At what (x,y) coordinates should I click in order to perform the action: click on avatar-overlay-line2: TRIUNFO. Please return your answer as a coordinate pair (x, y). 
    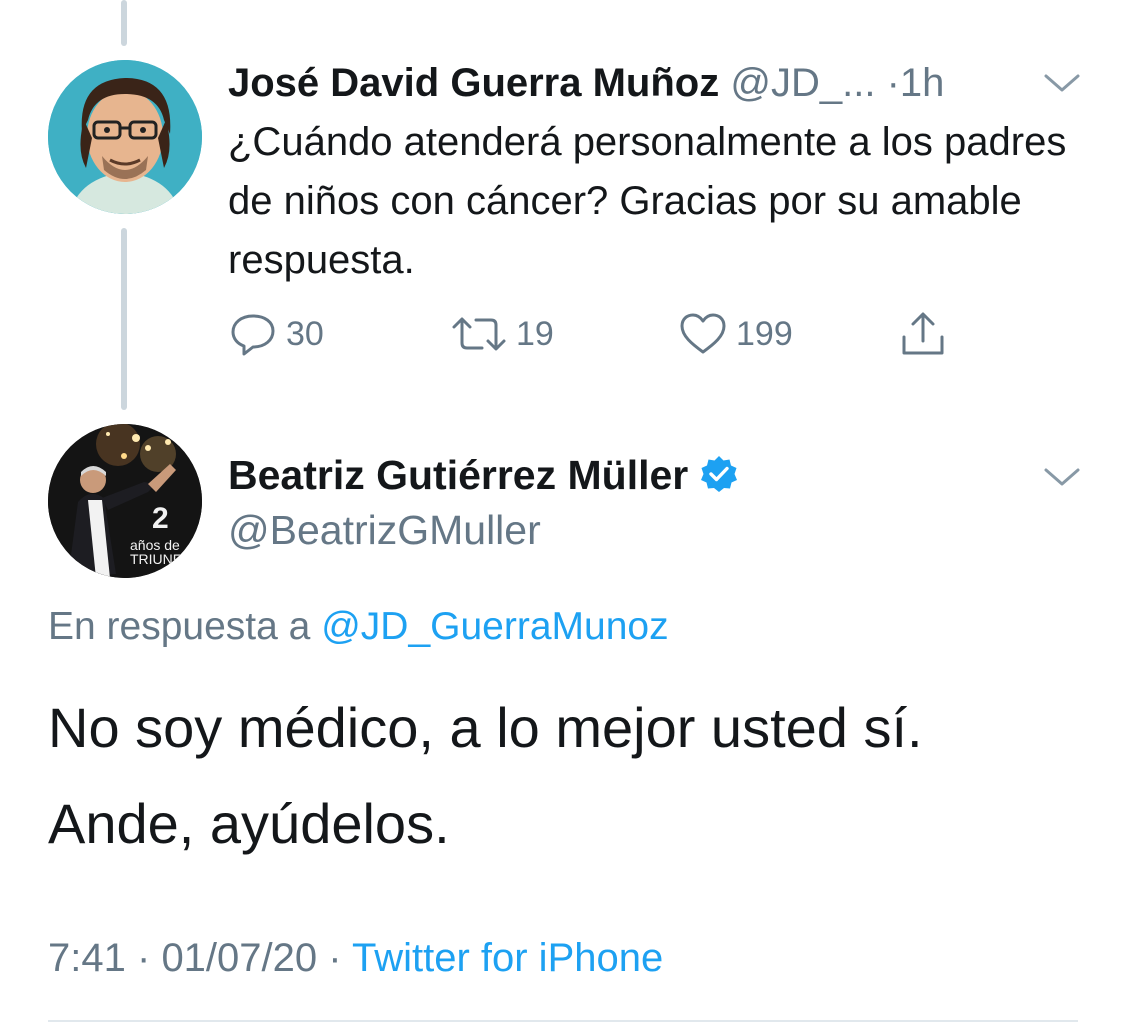
    Looking at the image, I should click on (161, 559).